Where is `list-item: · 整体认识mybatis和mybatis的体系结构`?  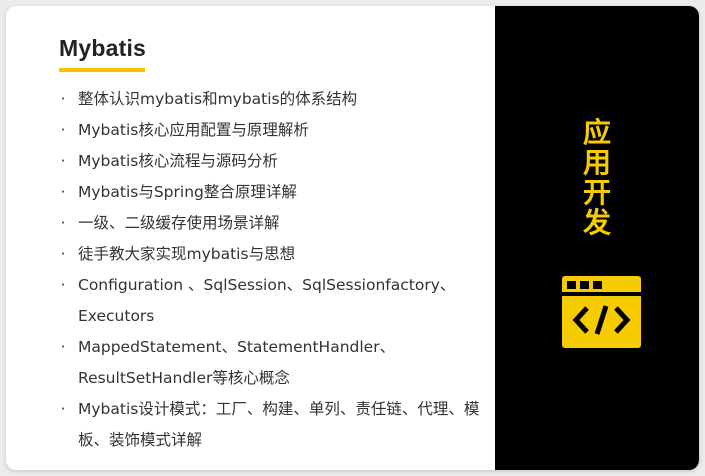 list-item: · 整体认识mybatis和mybatis的体系结构 is located at coordinates (271, 99).